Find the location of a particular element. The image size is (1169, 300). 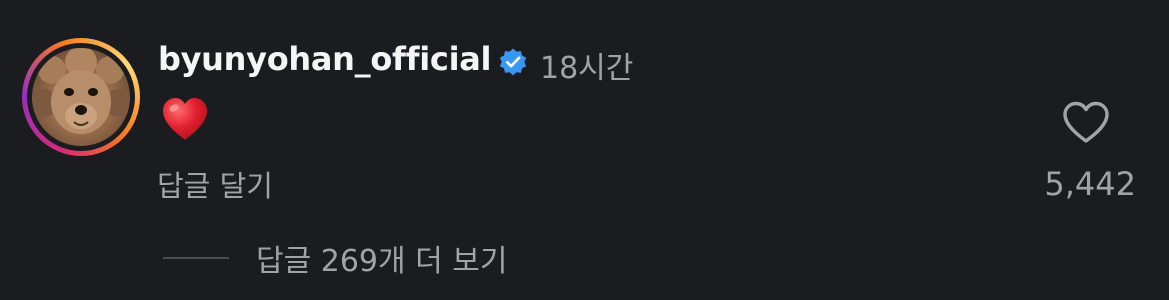

avatar-story-ring is located at coordinates (81, 97).